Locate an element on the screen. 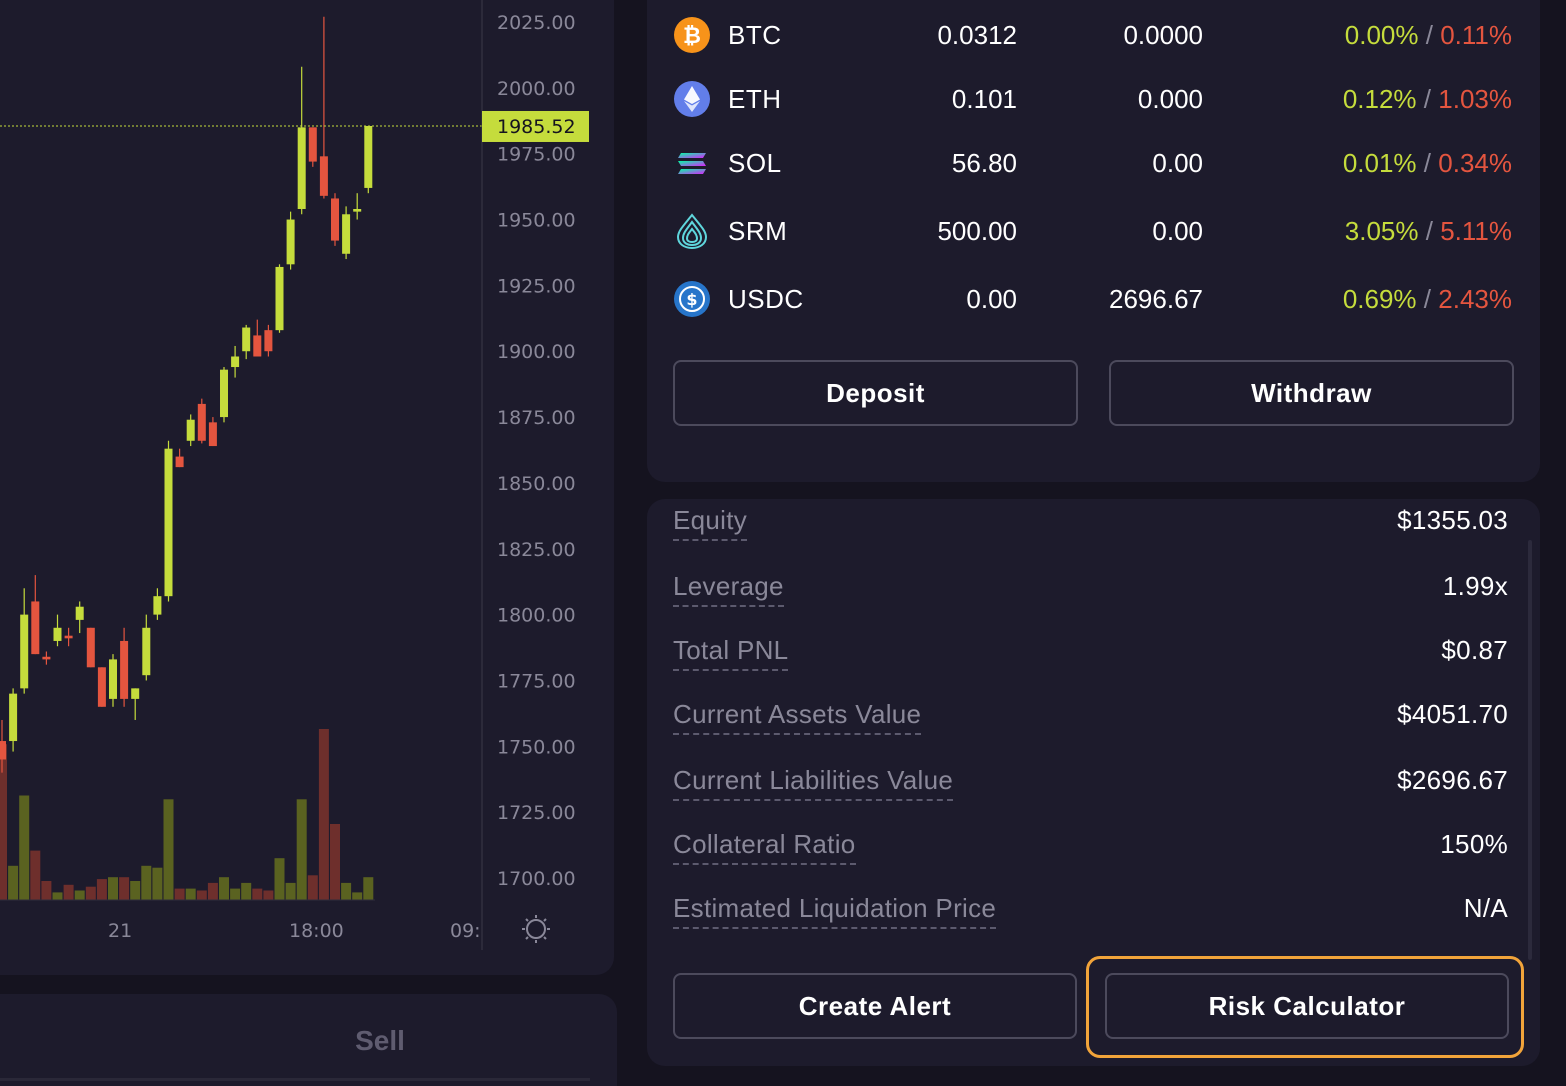  stat-label: Leverage is located at coordinates (728, 587).